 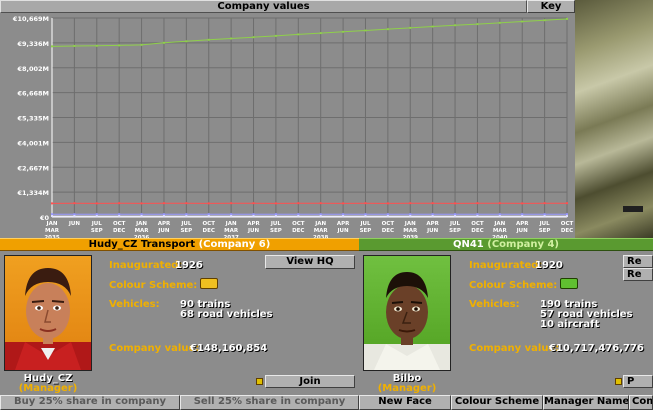 What do you see at coordinates (263, 6) in the screenshot?
I see `graph-title-bar: Company values` at bounding box center [263, 6].